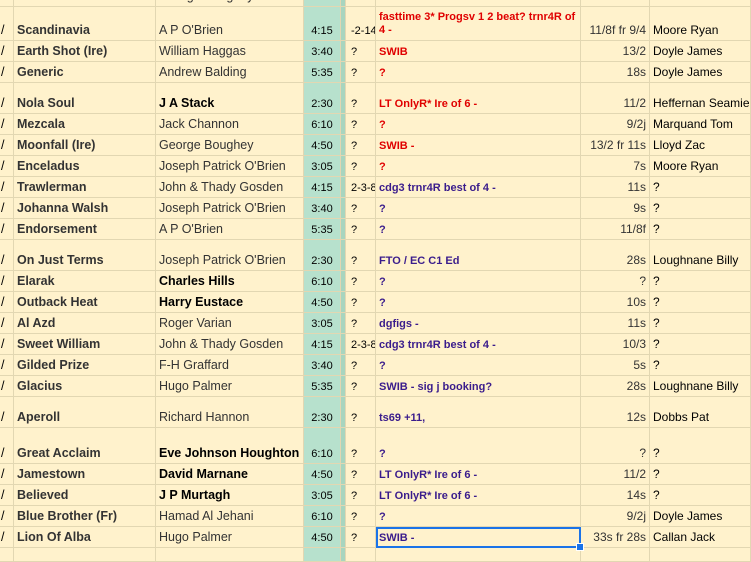 The width and height of the screenshot is (751, 562). I want to click on trainer-cell: Andrew Balding, so click(230, 72).